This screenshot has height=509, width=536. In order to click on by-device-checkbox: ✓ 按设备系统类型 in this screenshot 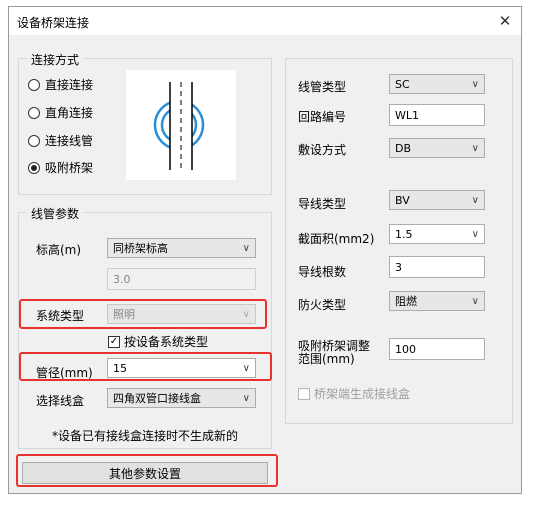, I will do `click(158, 341)`.